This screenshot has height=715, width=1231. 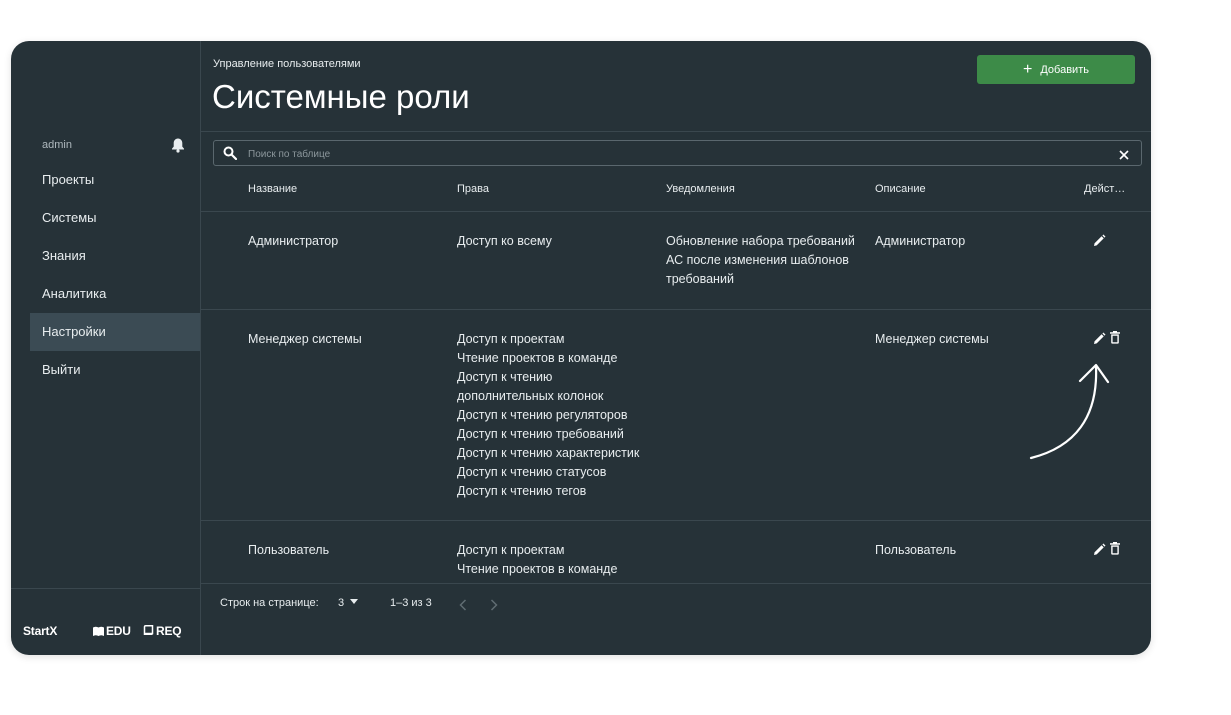 What do you see at coordinates (411, 603) in the screenshot?
I see `pagination-range: 1–3 из 3` at bounding box center [411, 603].